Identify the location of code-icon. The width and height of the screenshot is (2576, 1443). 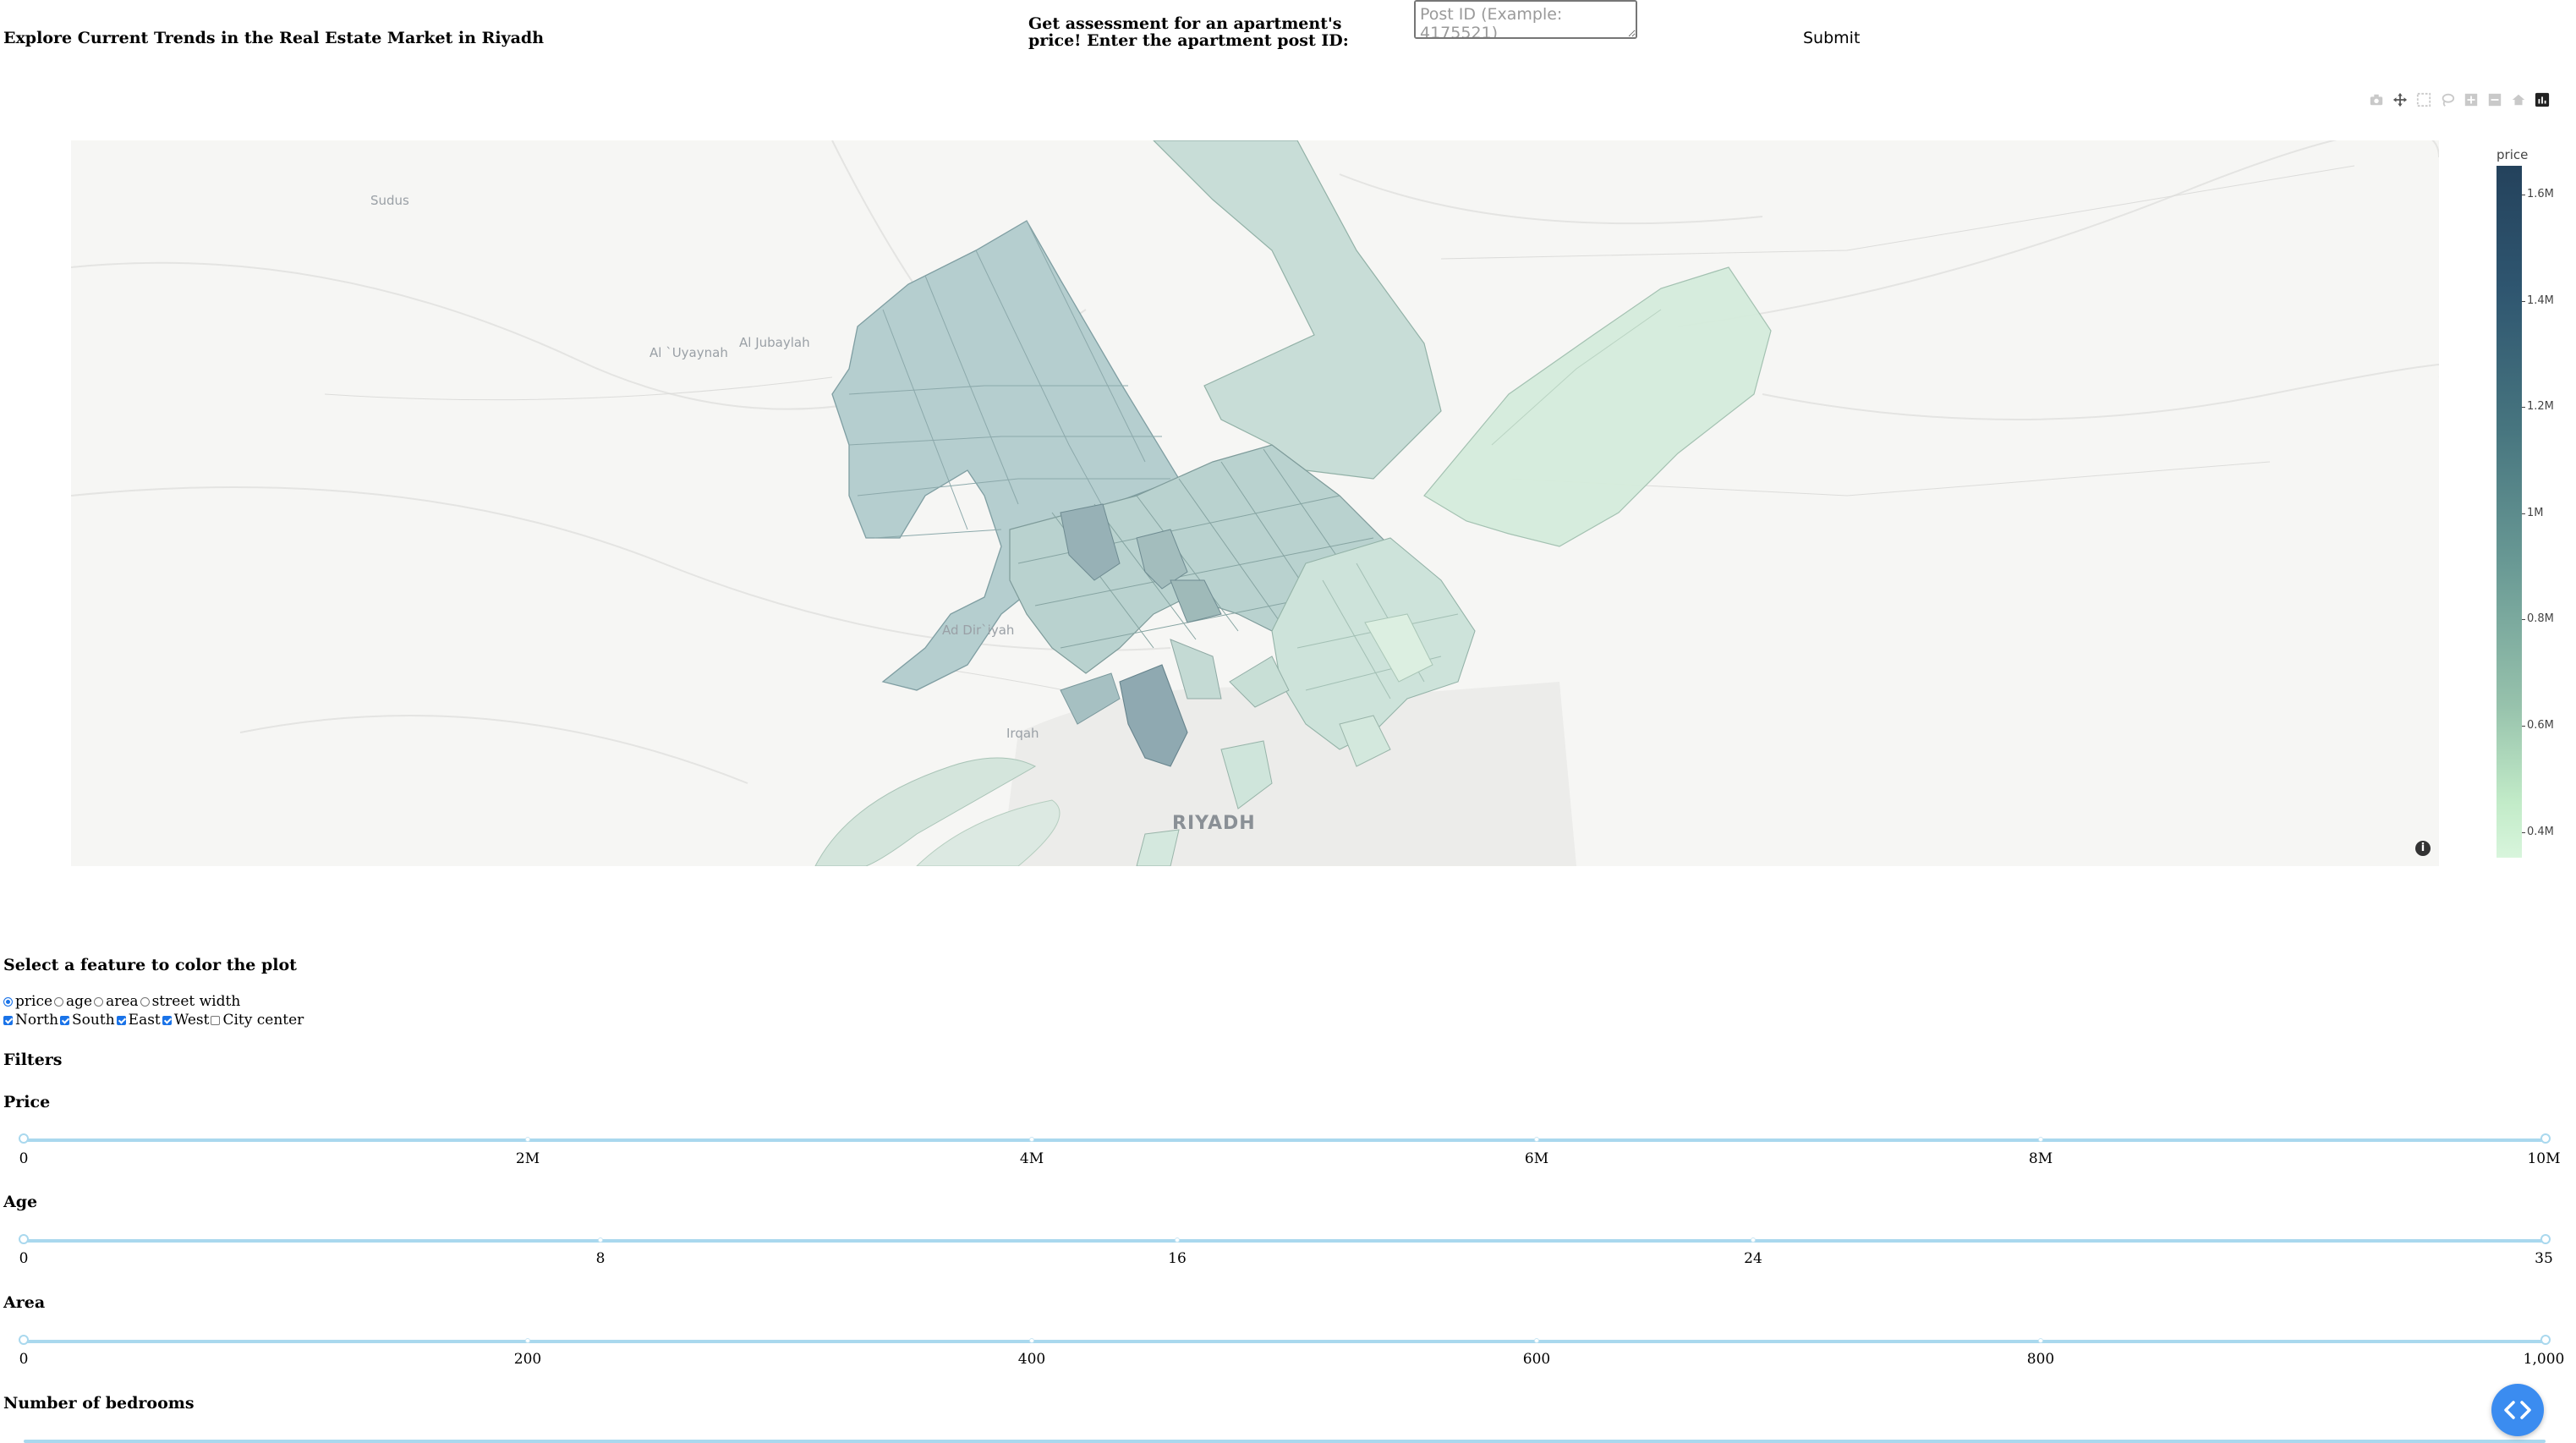
(2517, 1410).